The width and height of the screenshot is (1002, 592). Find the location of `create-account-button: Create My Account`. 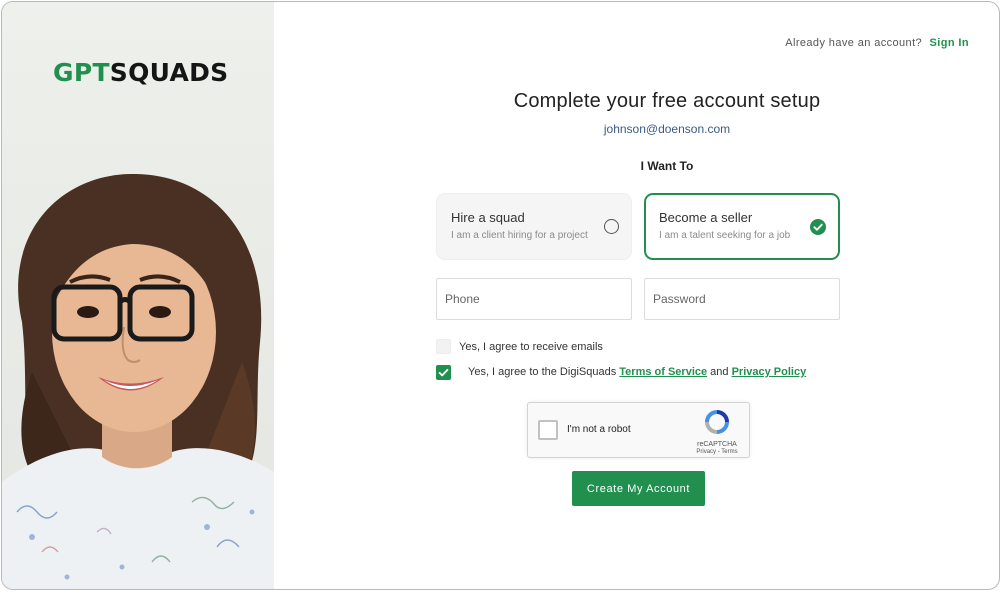

create-account-button: Create My Account is located at coordinates (638, 488).